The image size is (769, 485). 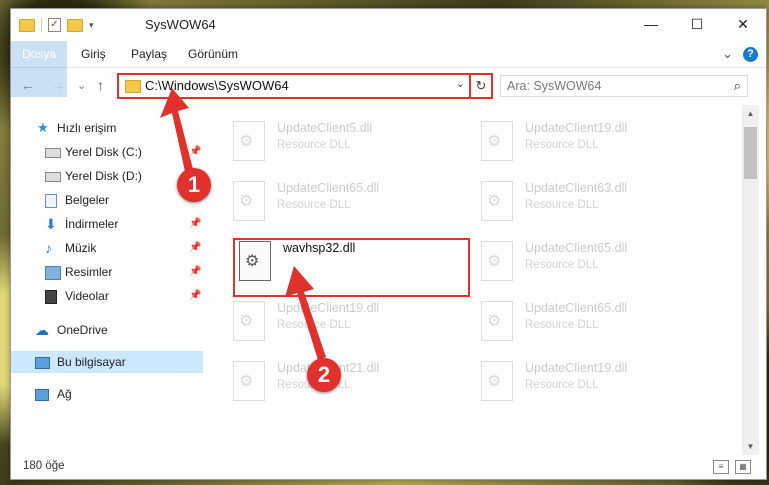 What do you see at coordinates (213, 54) in the screenshot?
I see `tab-gorunum: Görünüm` at bounding box center [213, 54].